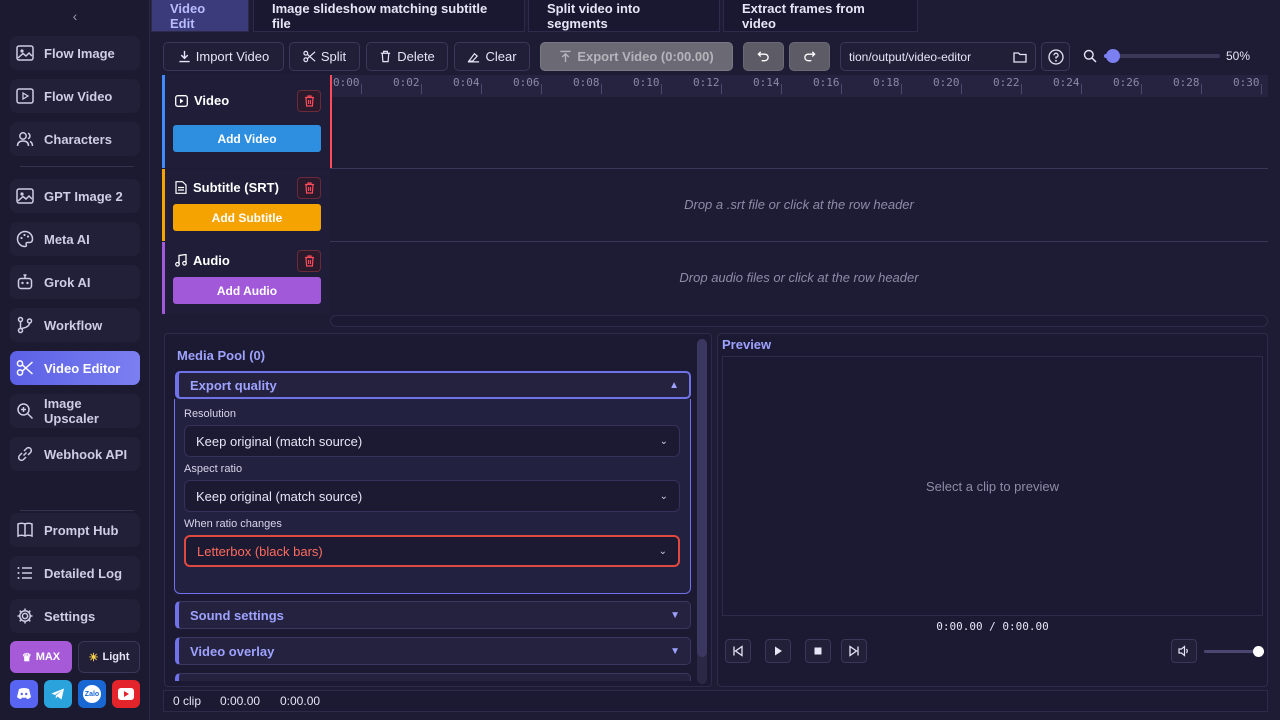  I want to click on sidebar-item-flow-video: Flow Video, so click(75, 96).